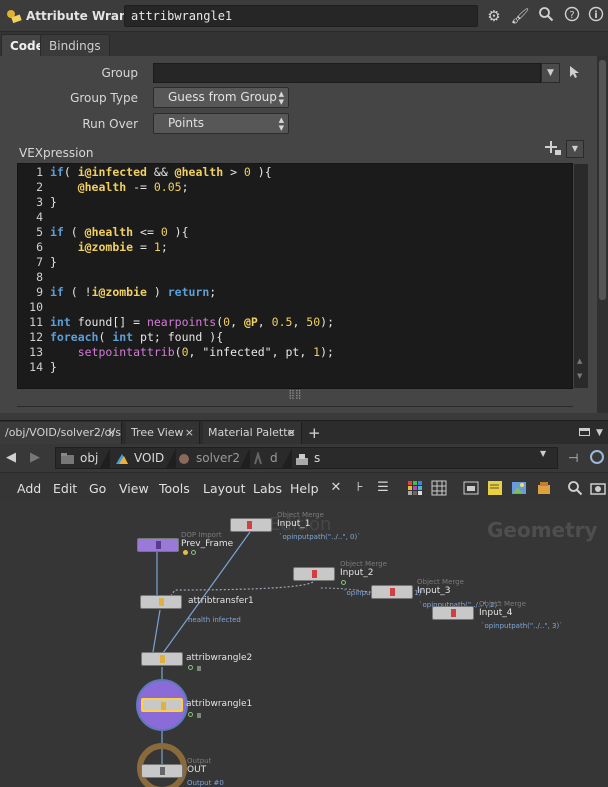  Describe the element at coordinates (161, 172) in the screenshot. I see `code-line: if( i@infected && @health > 0 ){` at that location.